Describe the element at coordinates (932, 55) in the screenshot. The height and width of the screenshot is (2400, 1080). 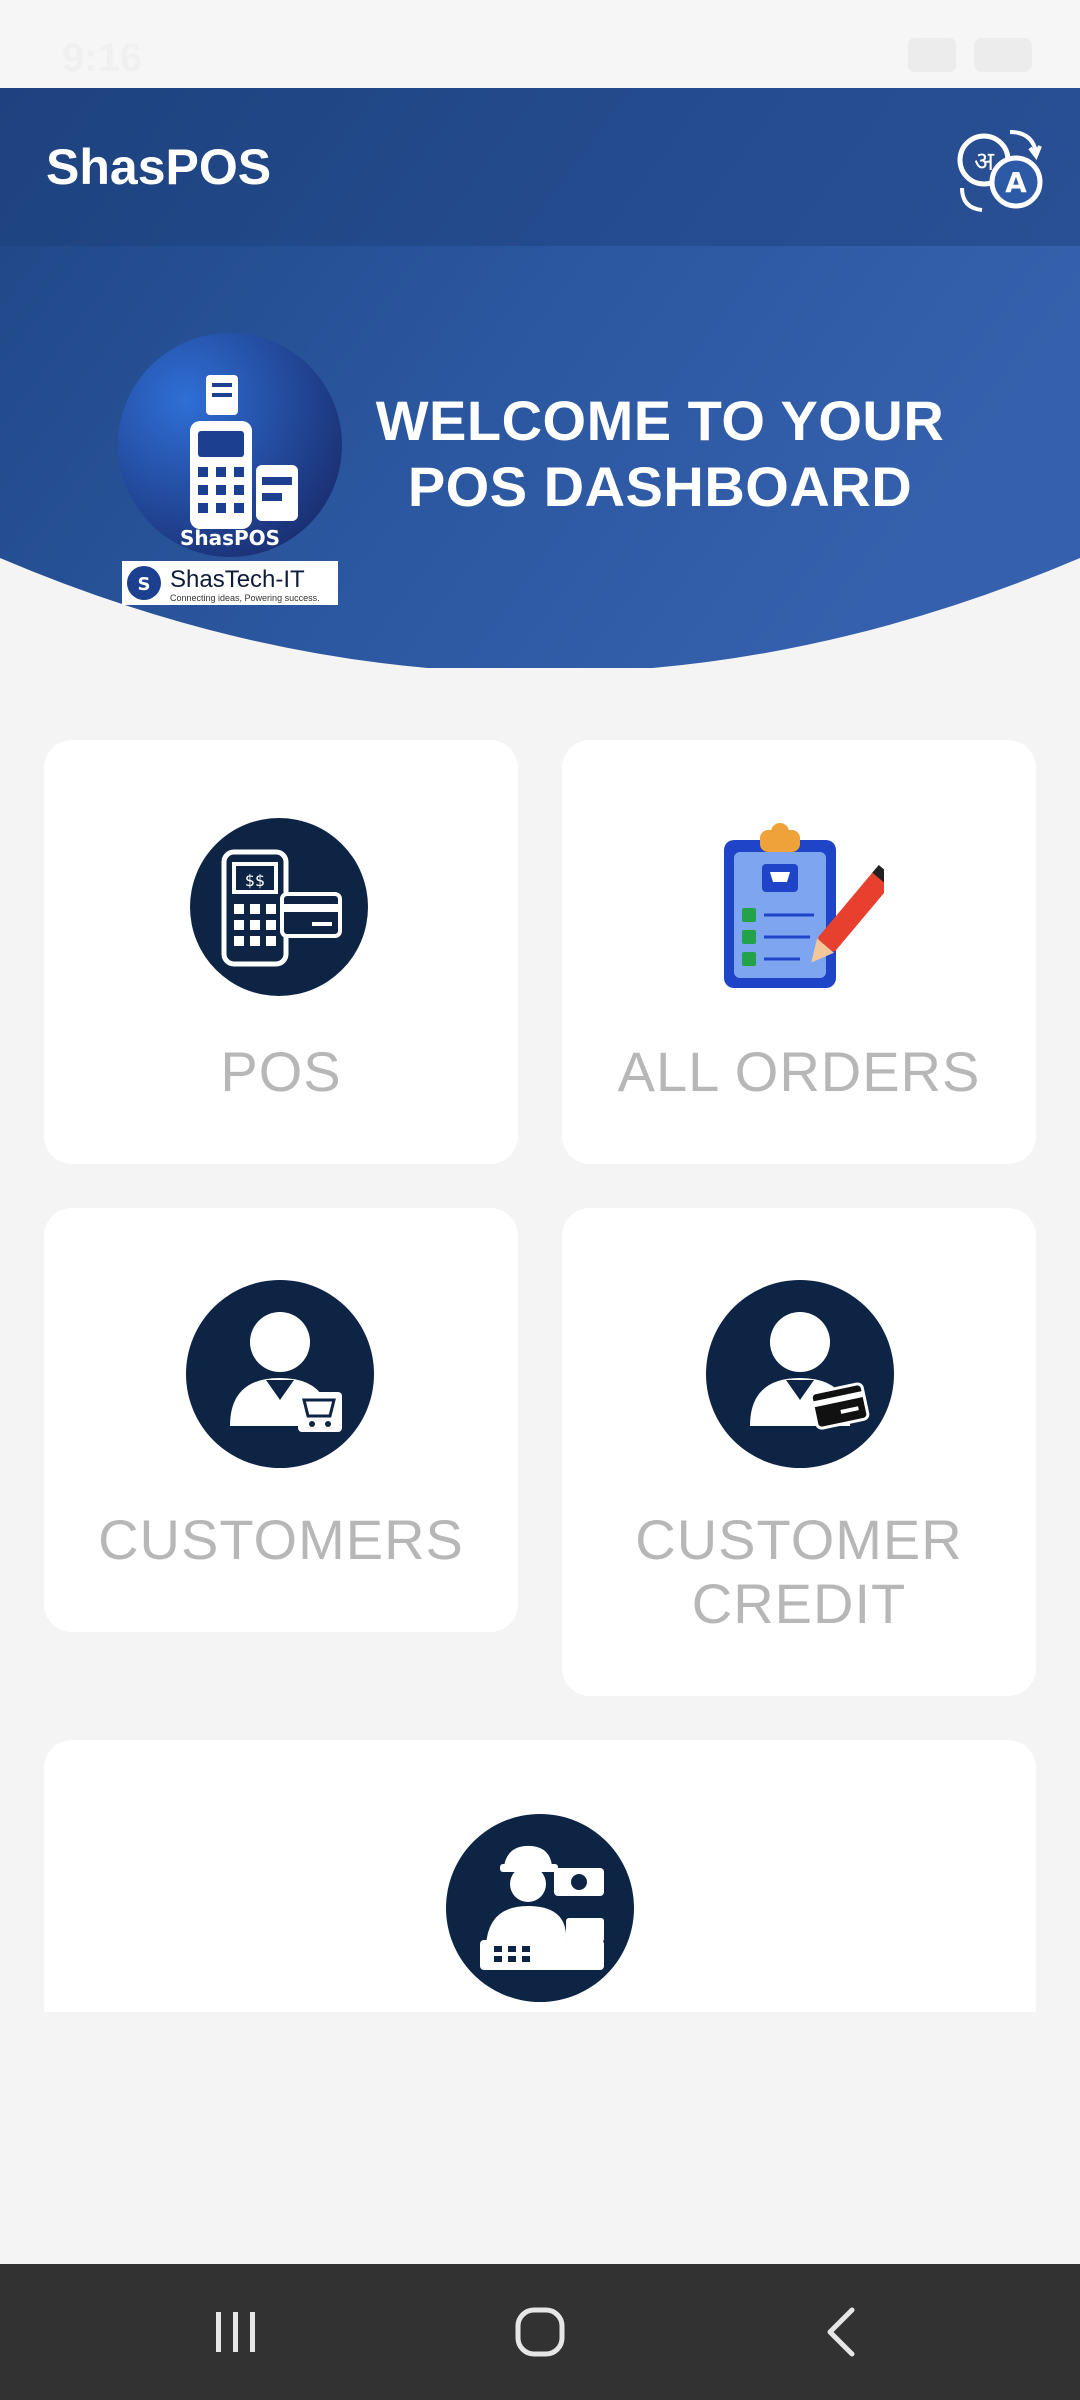
I see `signal-icon` at that location.